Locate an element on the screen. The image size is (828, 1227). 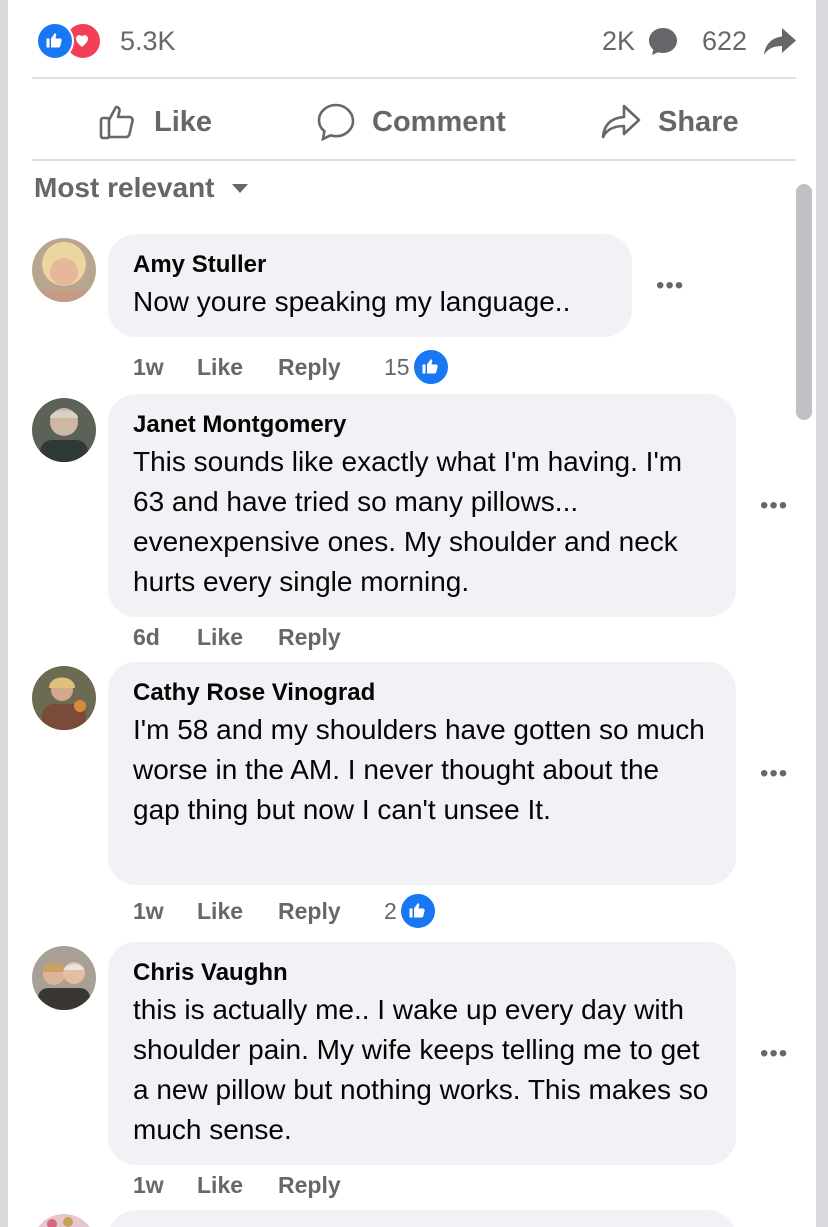
share-label: Share is located at coordinates (698, 121).